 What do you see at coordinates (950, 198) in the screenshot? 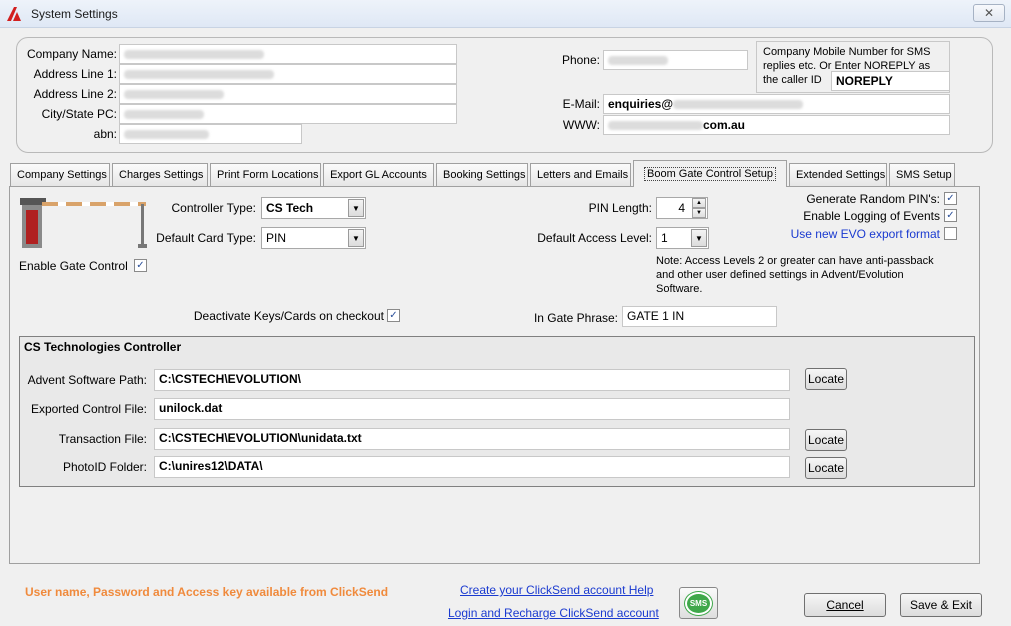
I see `generate-random-pins-checkbox: ✓` at bounding box center [950, 198].